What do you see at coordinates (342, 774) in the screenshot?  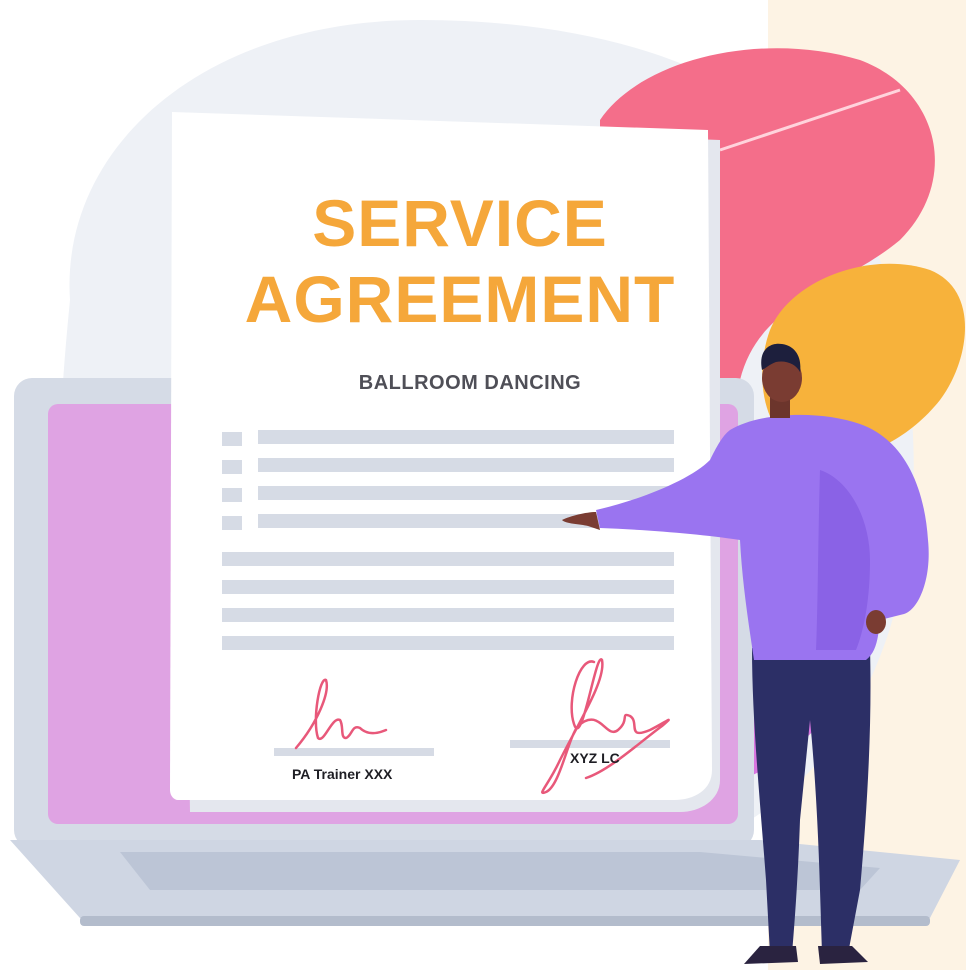 I see `left-signatory-name: PA Trainer XXX` at bounding box center [342, 774].